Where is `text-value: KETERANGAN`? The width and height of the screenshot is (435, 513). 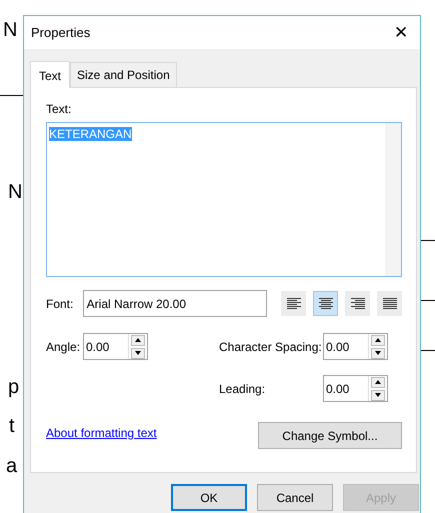
text-value: KETERANGAN is located at coordinates (90, 134).